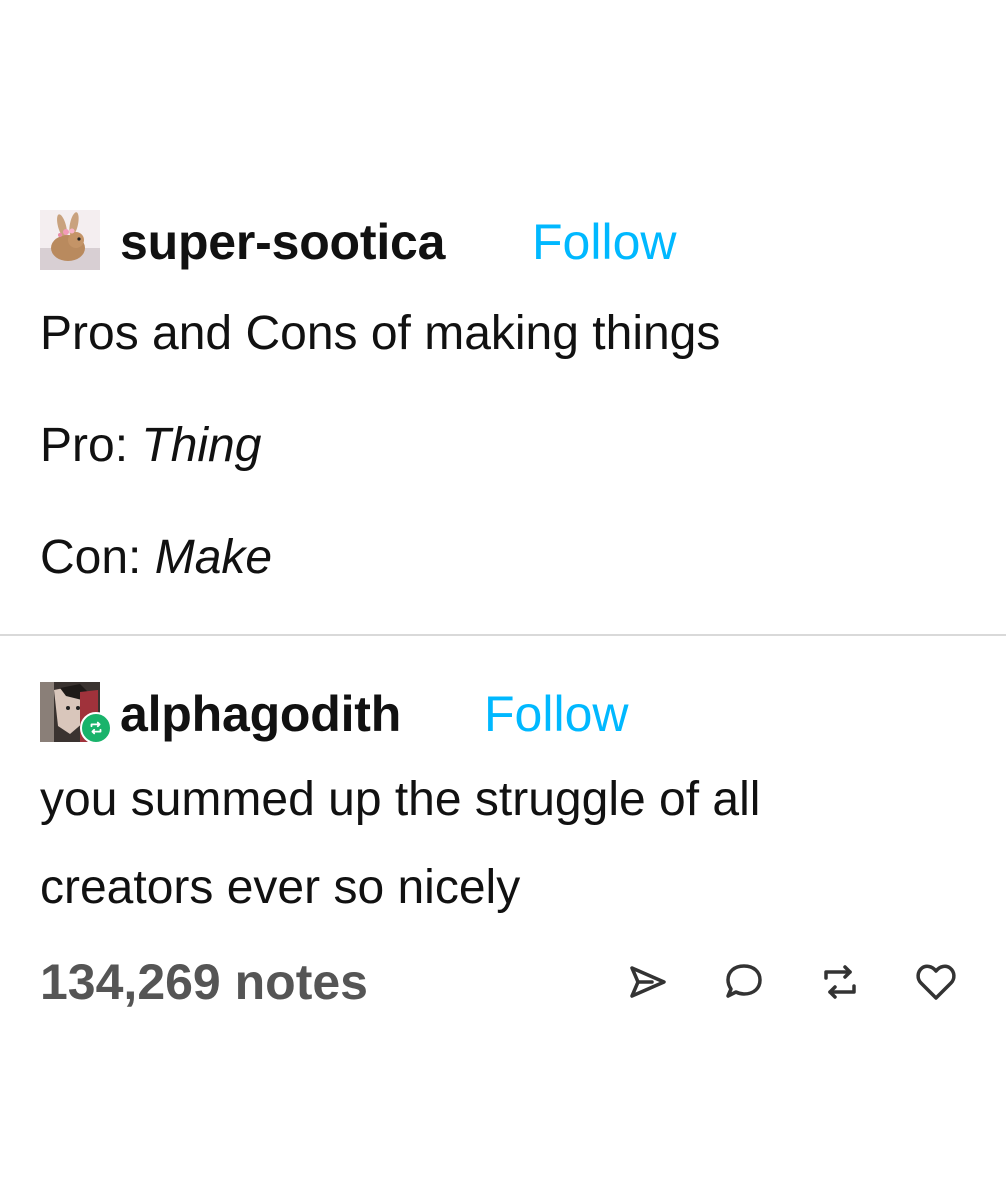 The width and height of the screenshot is (1006, 1200). What do you see at coordinates (400, 799) in the screenshot?
I see `comment-line-1: you summed up the struggle of all` at bounding box center [400, 799].